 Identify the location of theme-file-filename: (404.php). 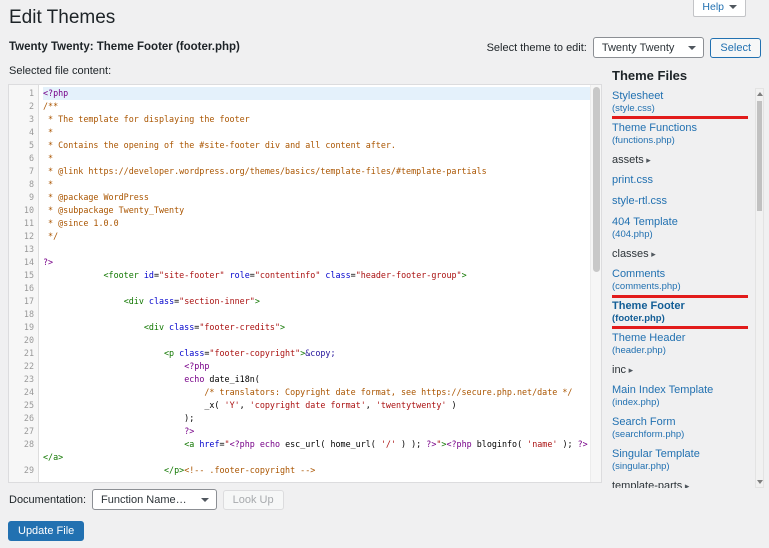
(632, 234).